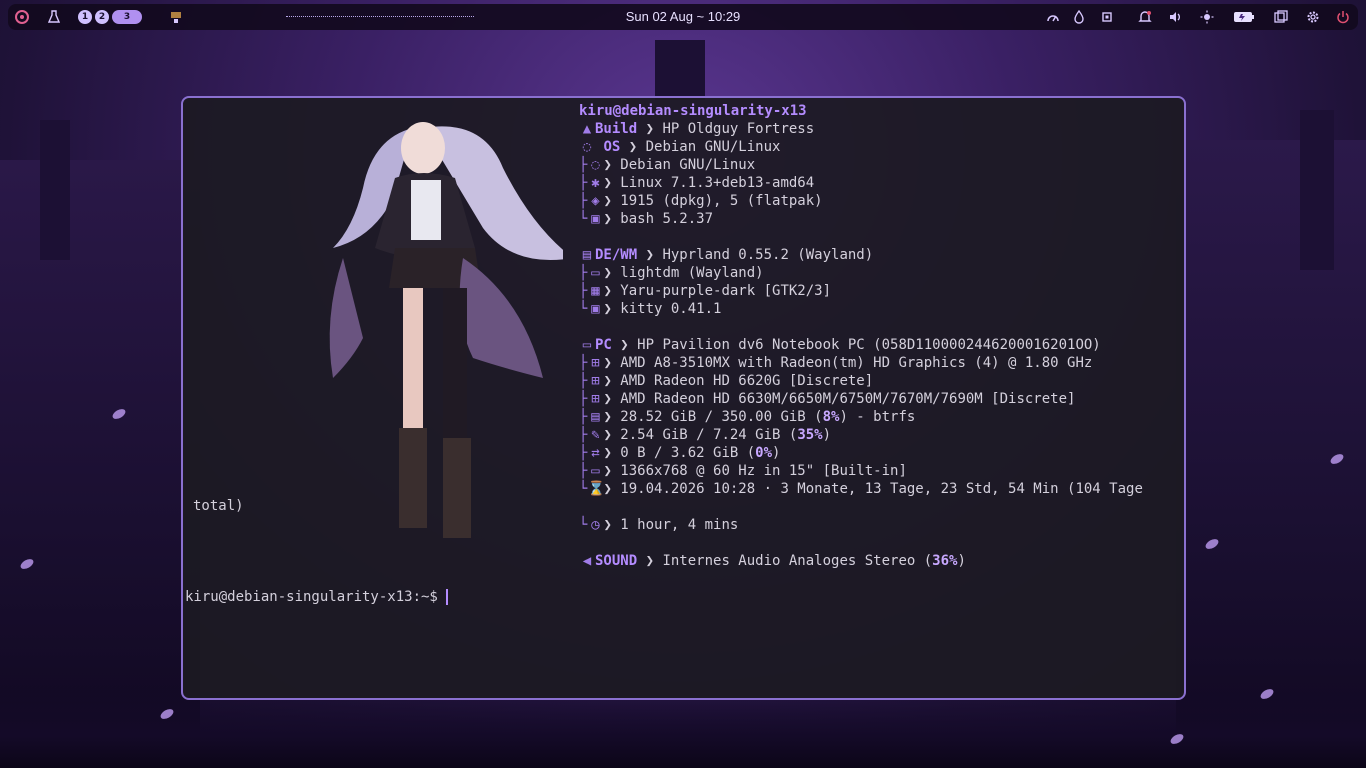 Image resolution: width=1366 pixels, height=768 pixels. What do you see at coordinates (1281, 17) in the screenshot?
I see `windows-icon` at bounding box center [1281, 17].